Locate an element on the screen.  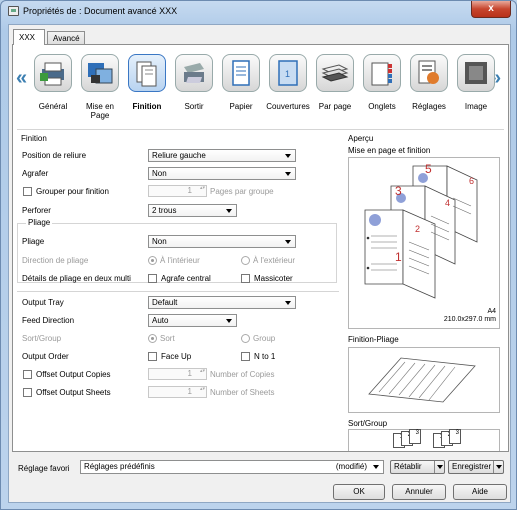
settings-icon is located at coordinates (429, 73).